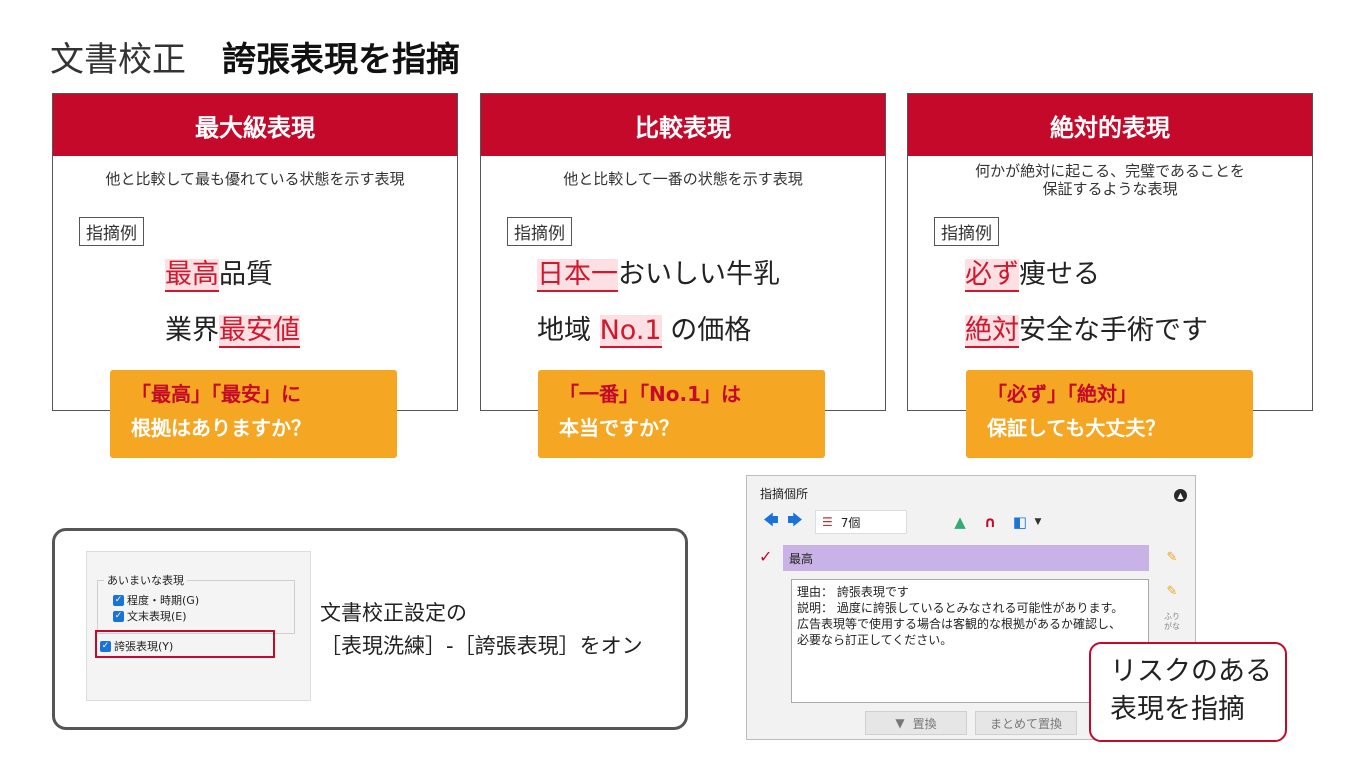 This screenshot has height=768, width=1366. Describe the element at coordinates (1110, 180) in the screenshot. I see `card-description: 何かが絶対に起こる、完璧であることを 保証するような表現` at that location.